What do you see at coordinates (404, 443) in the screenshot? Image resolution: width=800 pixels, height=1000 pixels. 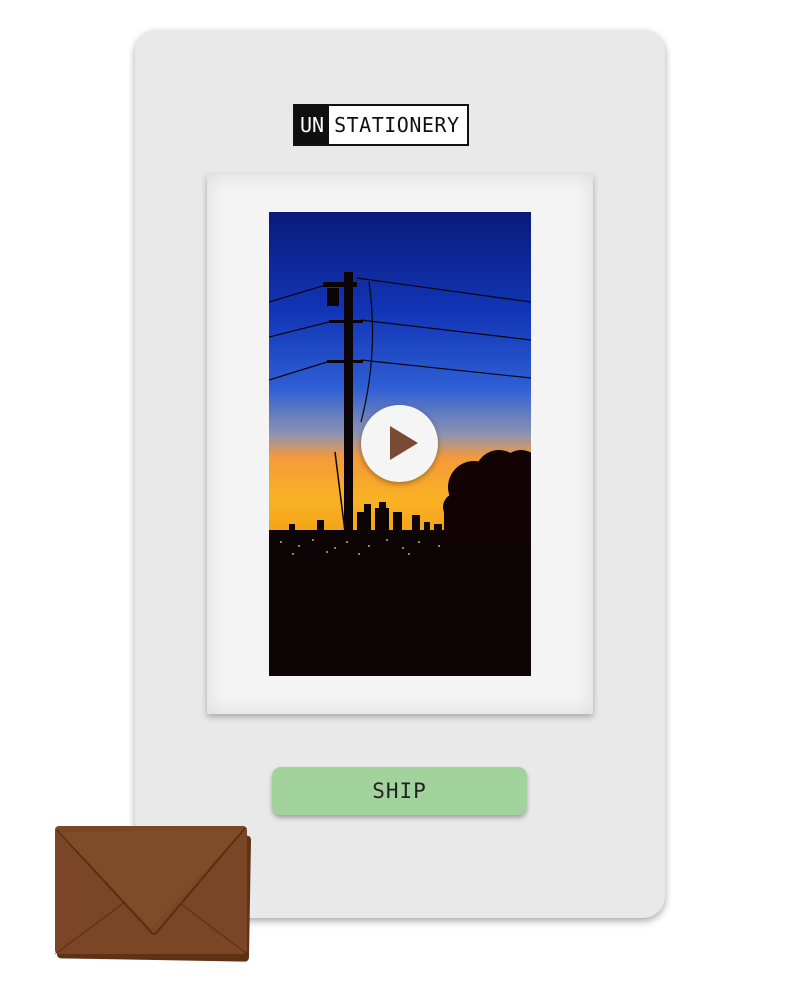 I see `play-icon` at bounding box center [404, 443].